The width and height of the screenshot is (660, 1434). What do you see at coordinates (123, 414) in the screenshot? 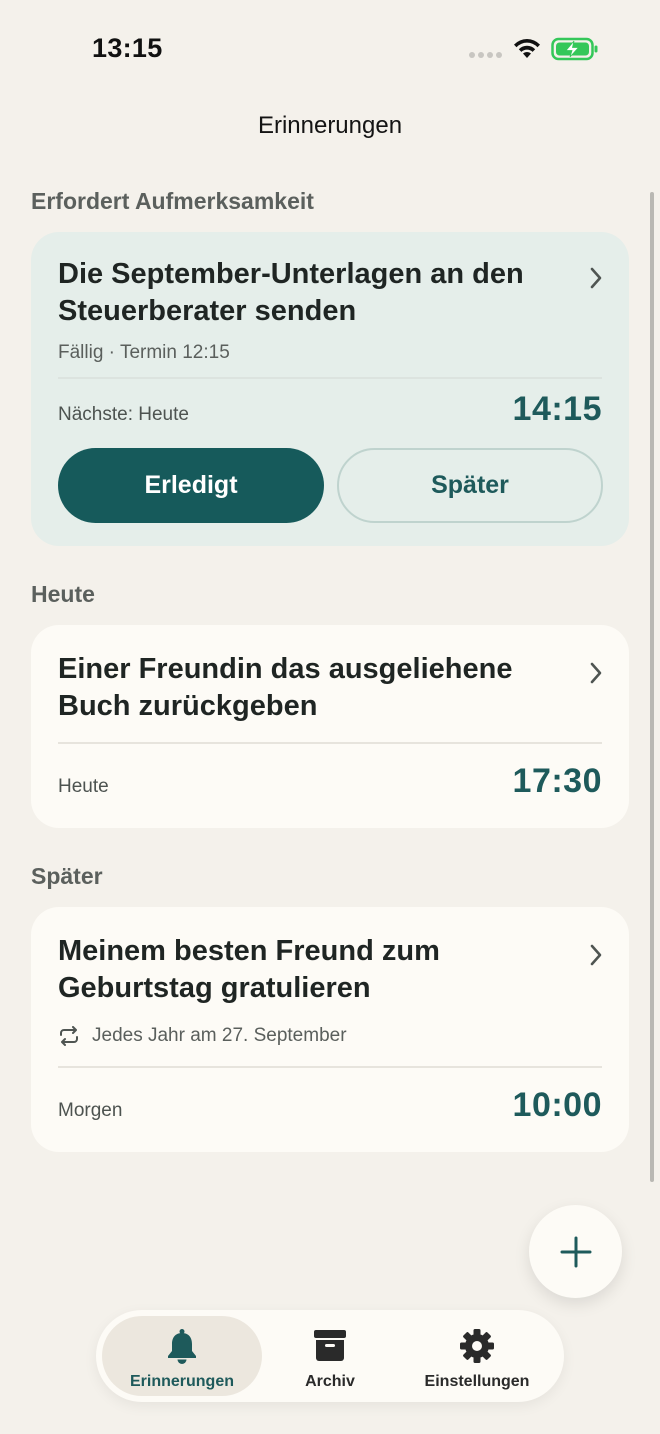
I see `reminder-next: Nächste: Heute` at bounding box center [123, 414].